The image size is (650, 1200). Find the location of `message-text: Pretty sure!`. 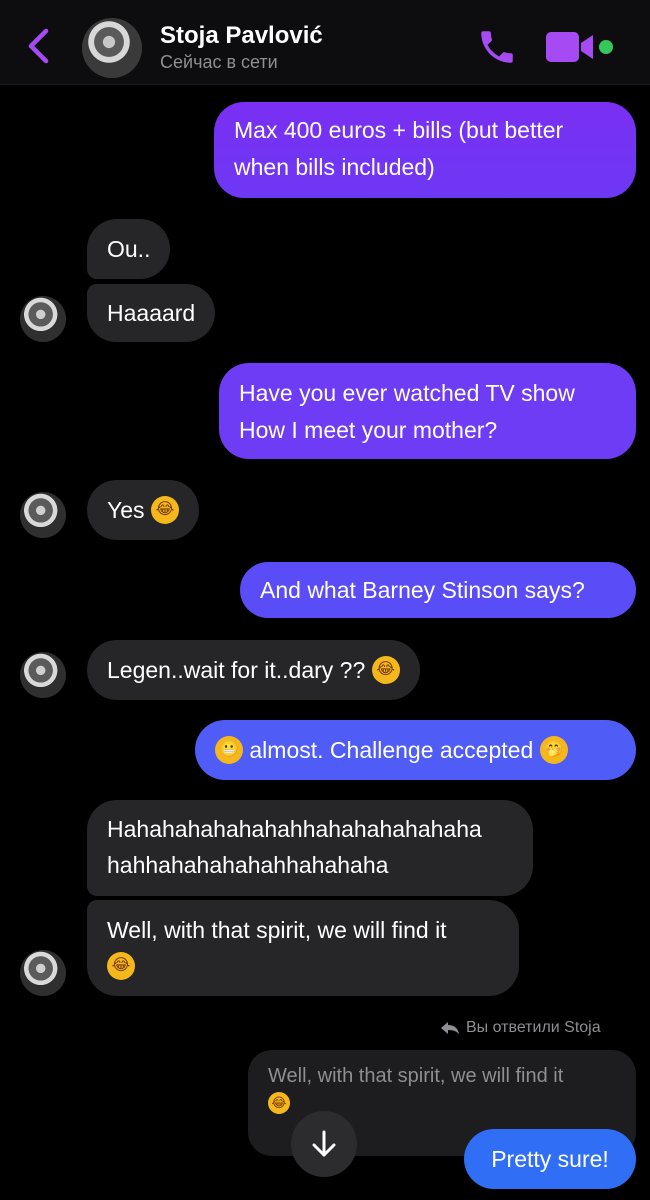

message-text: Pretty sure! is located at coordinates (550, 1159).